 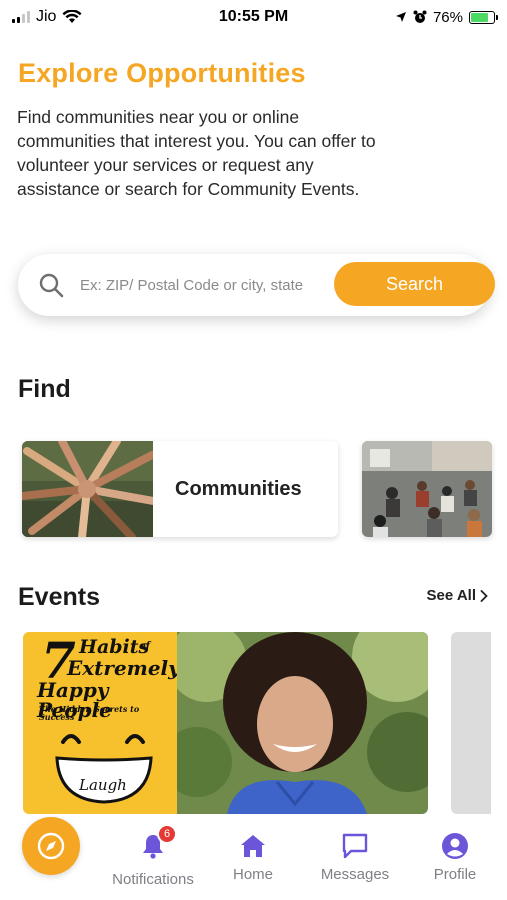 I want to click on see-all-link: See All, so click(x=457, y=595).